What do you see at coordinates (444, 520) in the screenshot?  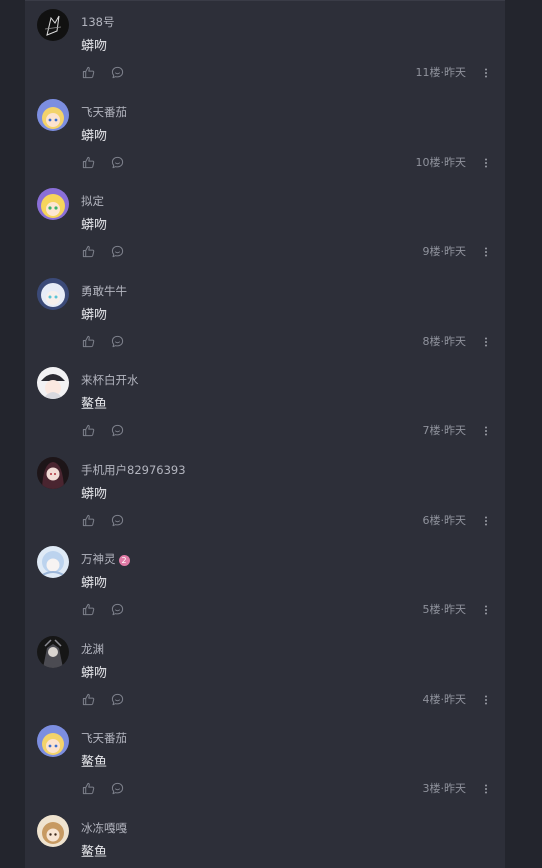 I see `floor-time: 6楼·昨天` at bounding box center [444, 520].